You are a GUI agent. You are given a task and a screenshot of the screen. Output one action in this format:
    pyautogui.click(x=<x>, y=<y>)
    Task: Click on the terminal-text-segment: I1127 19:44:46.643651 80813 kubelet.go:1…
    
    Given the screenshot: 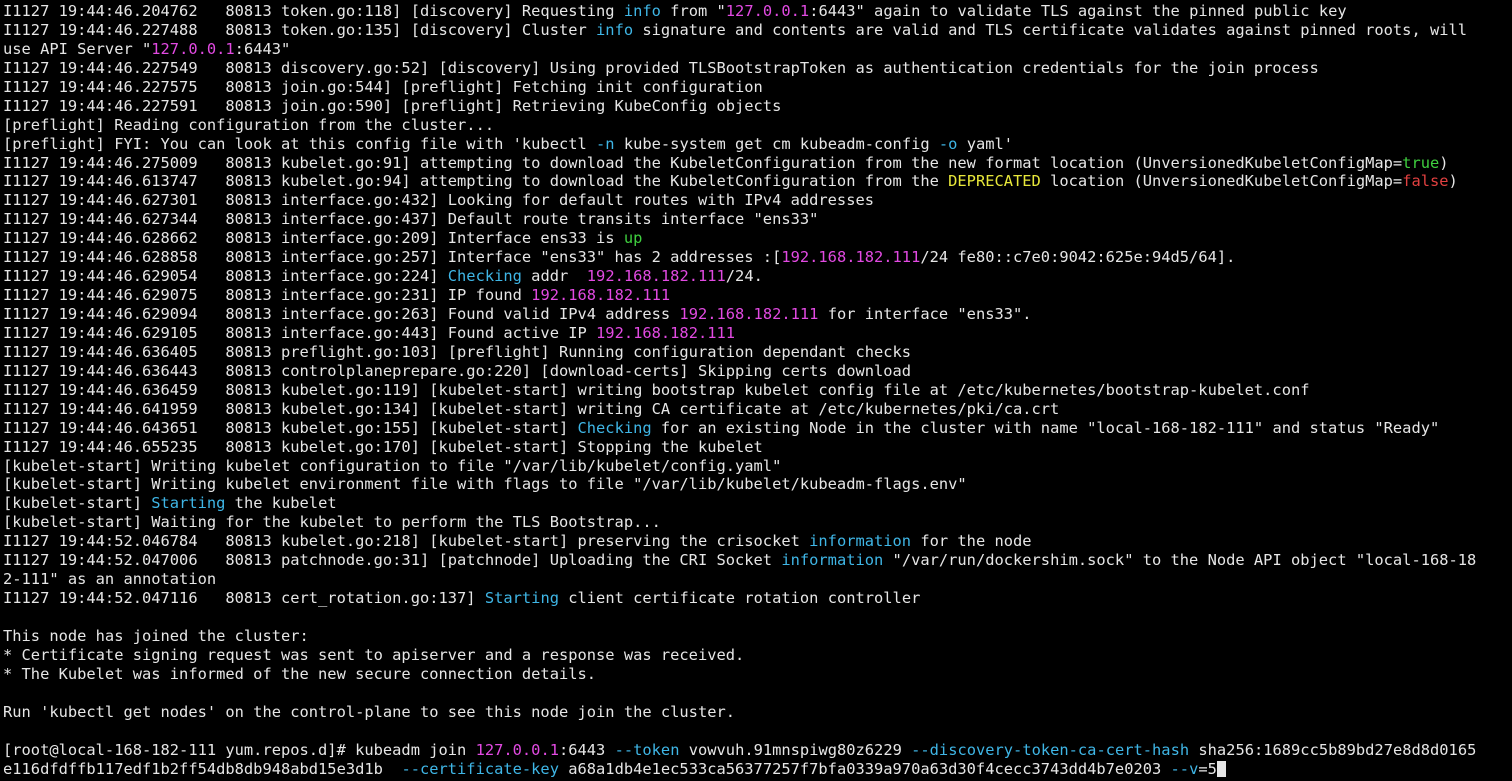 What is the action you would take?
    pyautogui.click(x=290, y=427)
    